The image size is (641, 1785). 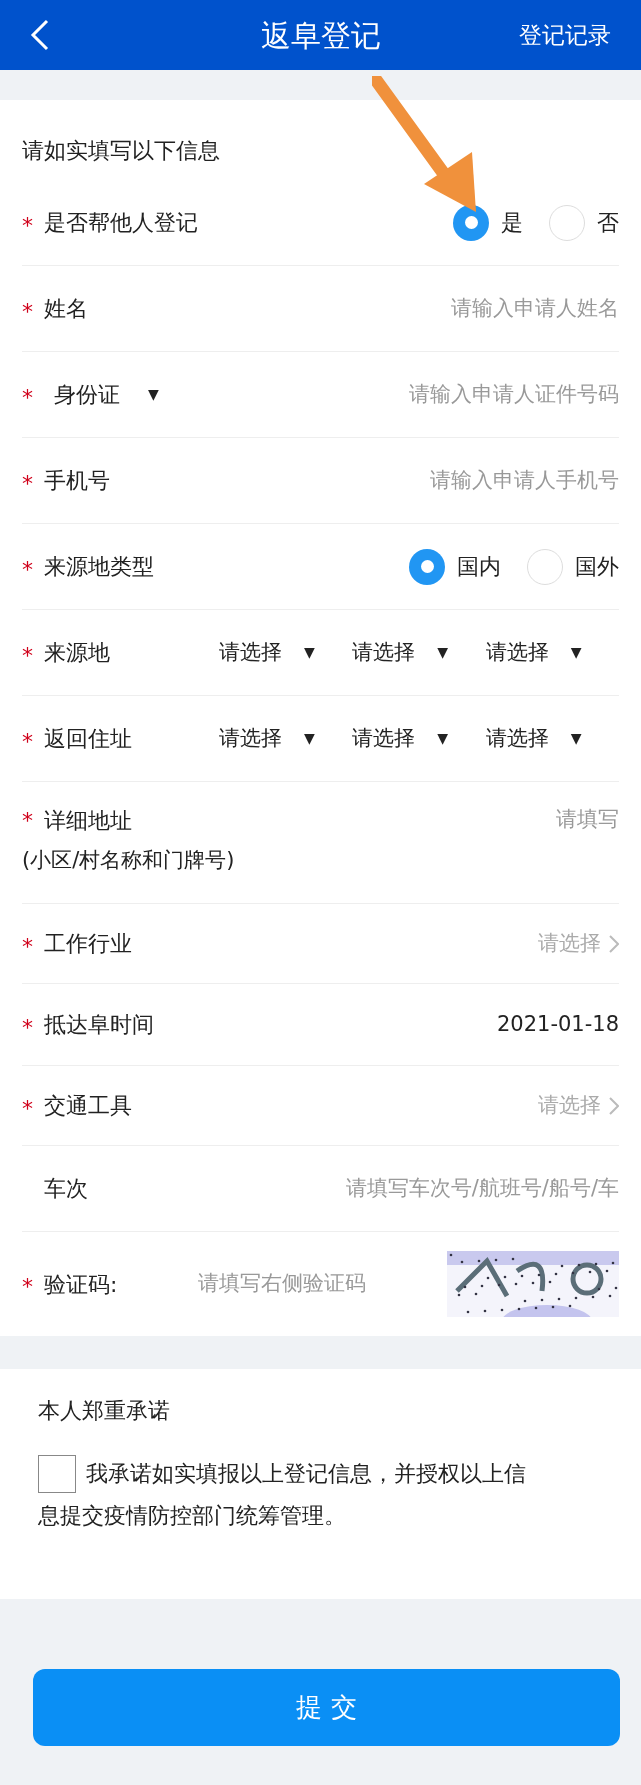 I want to click on radio-option: 国外, so click(x=573, y=566).